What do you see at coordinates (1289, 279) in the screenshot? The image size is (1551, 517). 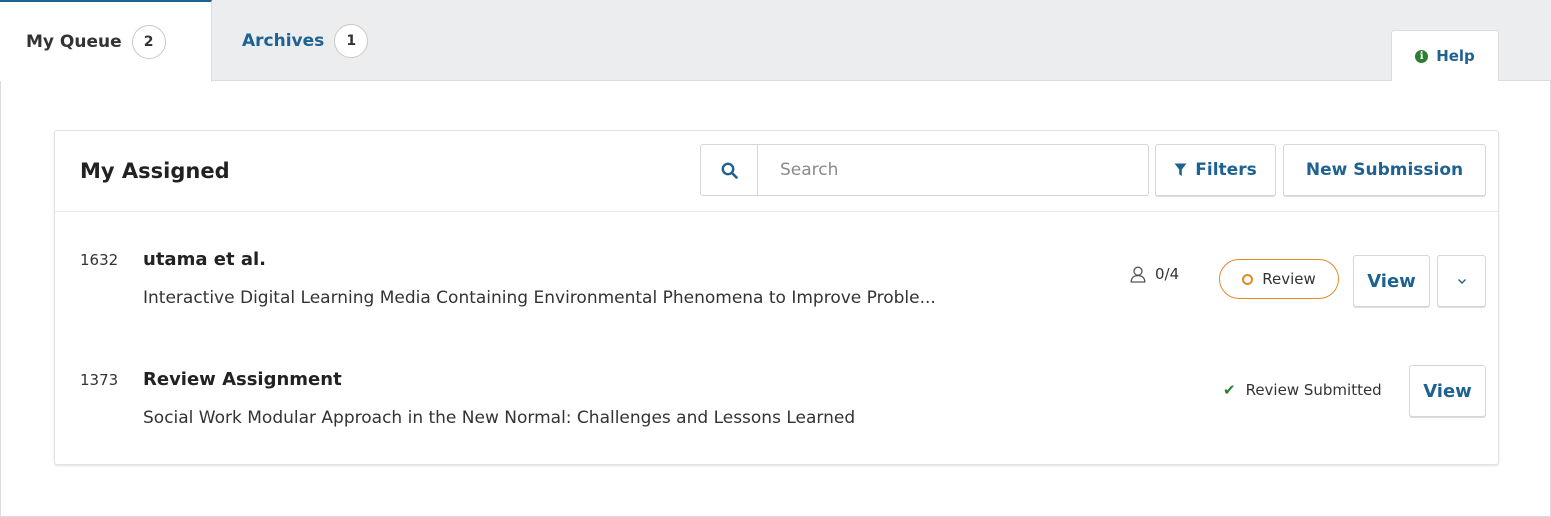 I see `stage-label: Review` at bounding box center [1289, 279].